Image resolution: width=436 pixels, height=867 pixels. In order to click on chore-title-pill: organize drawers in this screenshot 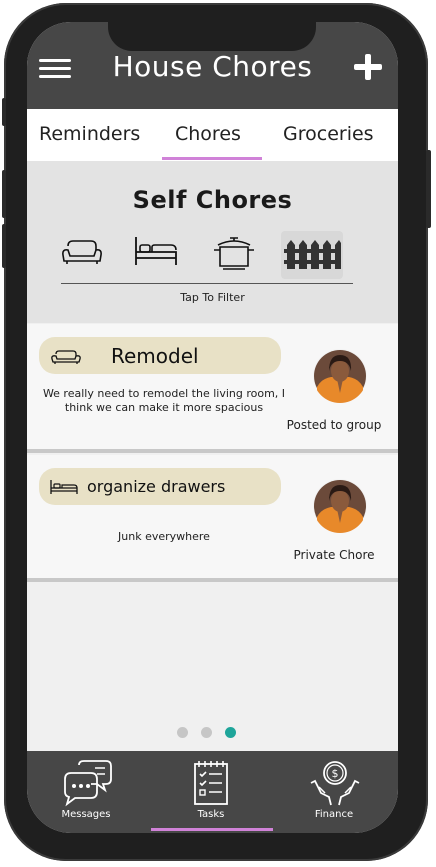, I will do `click(160, 486)`.